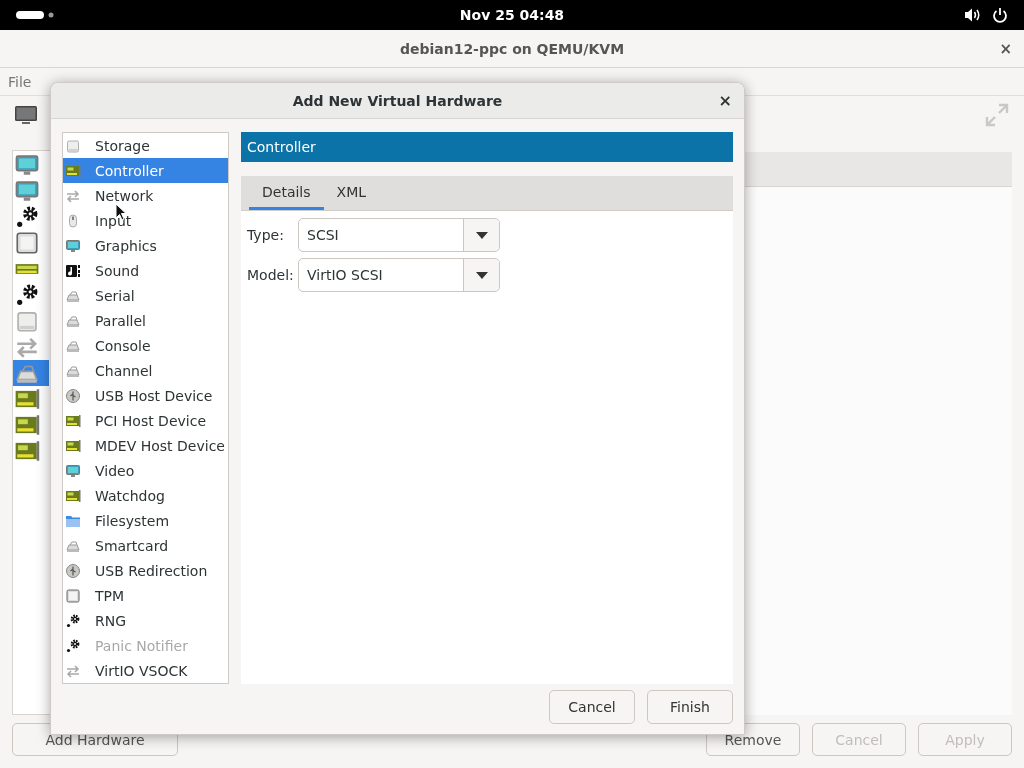 This screenshot has width=1024, height=768. I want to click on hardware-type-item: Watchdog, so click(145, 495).